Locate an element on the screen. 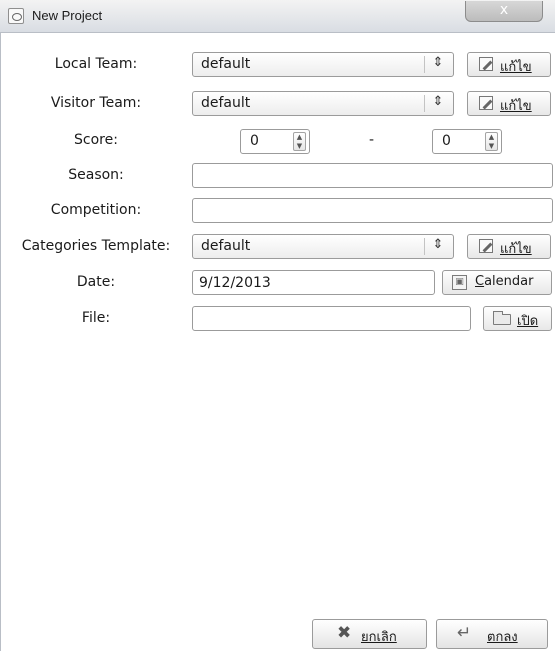  visitor-score-spinner: 0 ▲ ▼ is located at coordinates (467, 141).